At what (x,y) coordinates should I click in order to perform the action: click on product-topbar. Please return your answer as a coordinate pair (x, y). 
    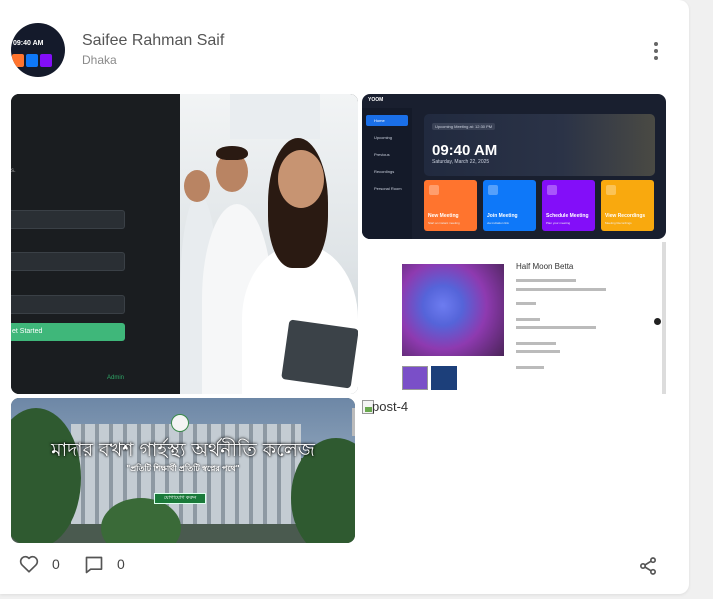
    Looking at the image, I should click on (507, 251).